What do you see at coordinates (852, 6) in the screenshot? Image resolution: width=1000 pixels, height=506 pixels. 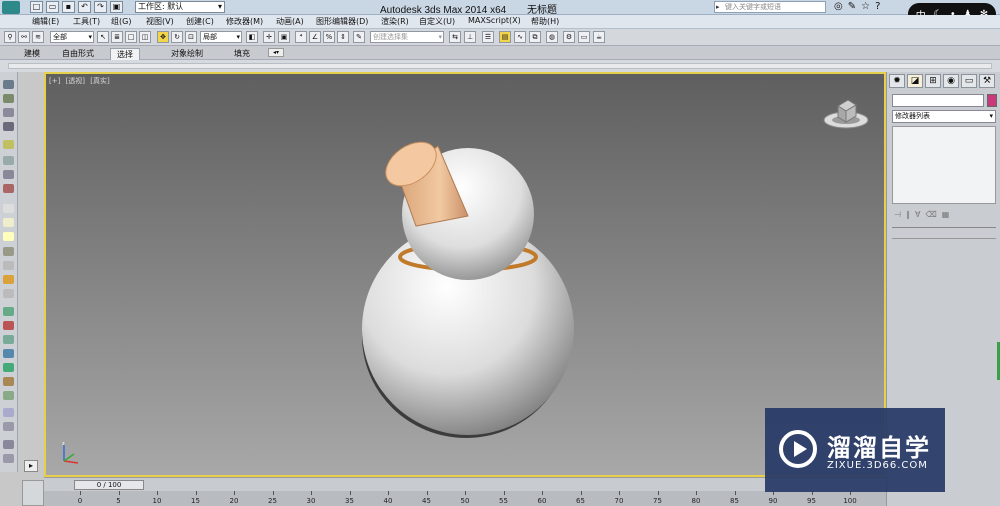 I see `communication-icon: ✎` at bounding box center [852, 6].